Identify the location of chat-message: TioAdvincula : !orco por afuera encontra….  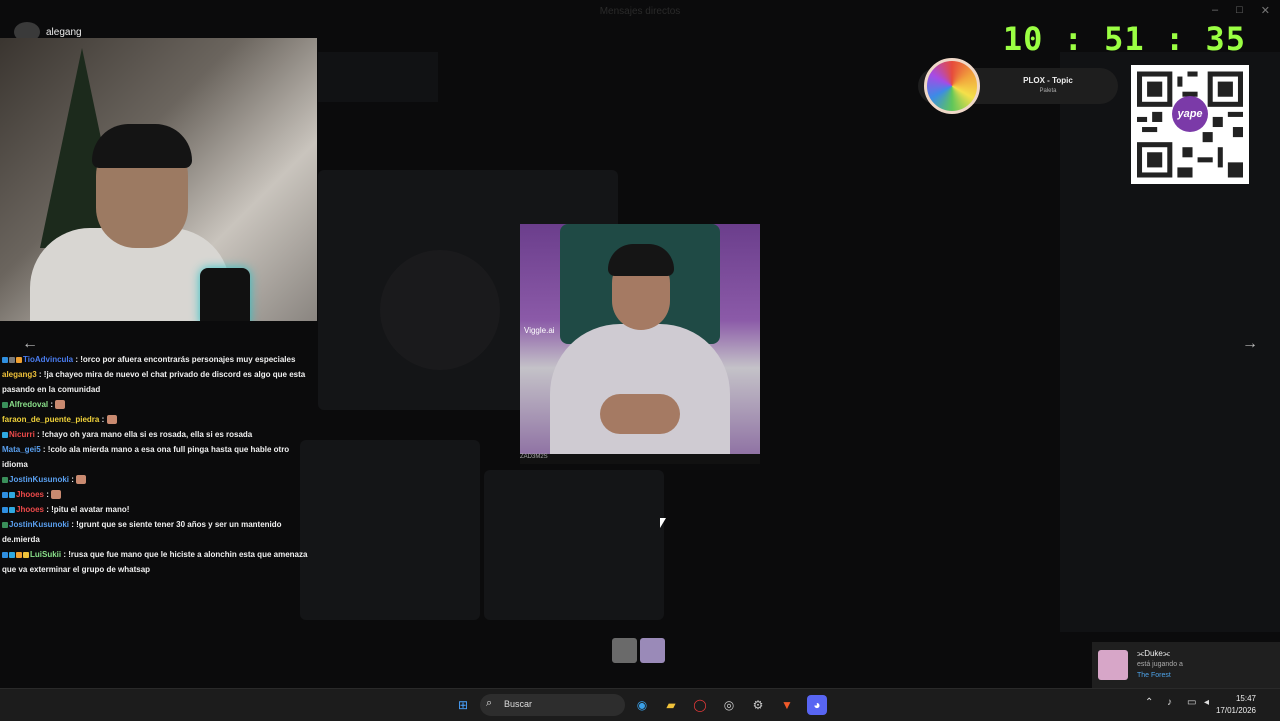
(158, 359).